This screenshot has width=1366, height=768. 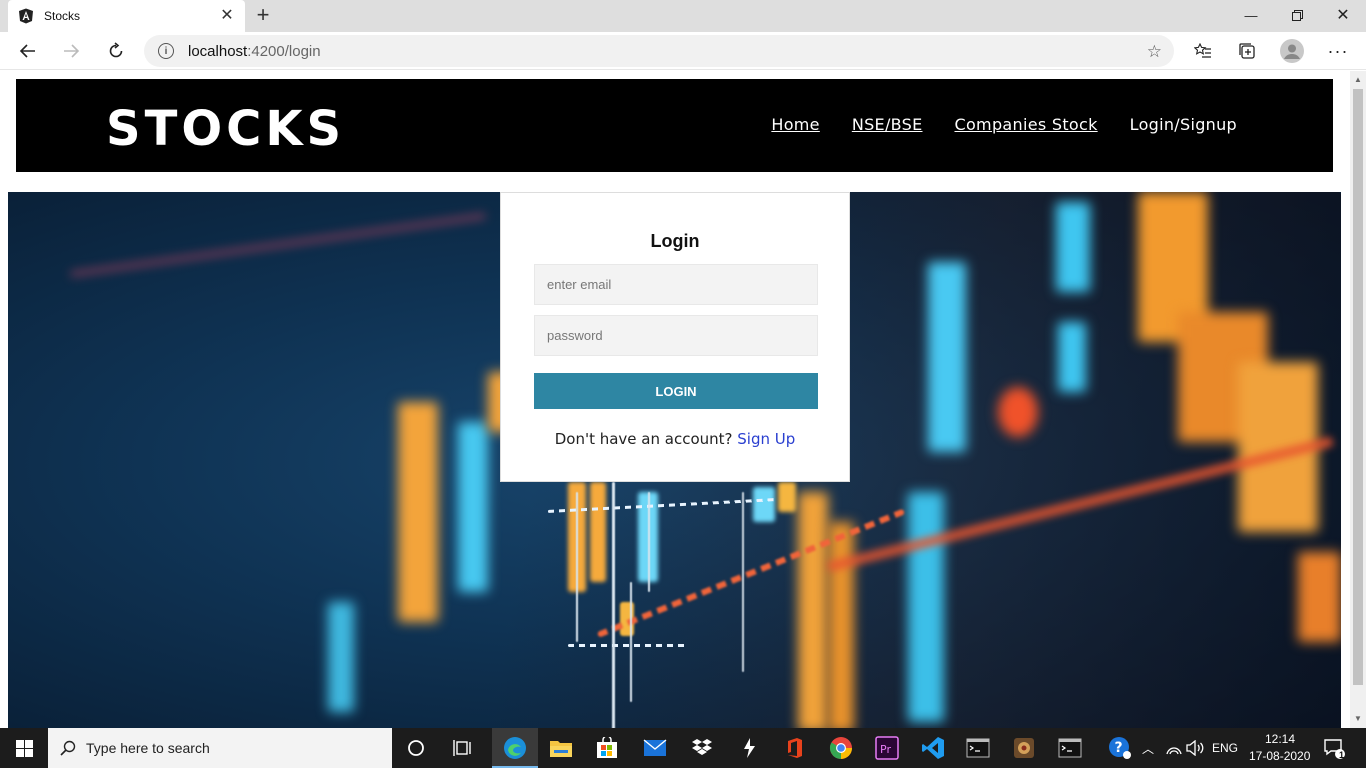 What do you see at coordinates (1358, 718) in the screenshot?
I see `scroll-down-icon: ▼` at bounding box center [1358, 718].